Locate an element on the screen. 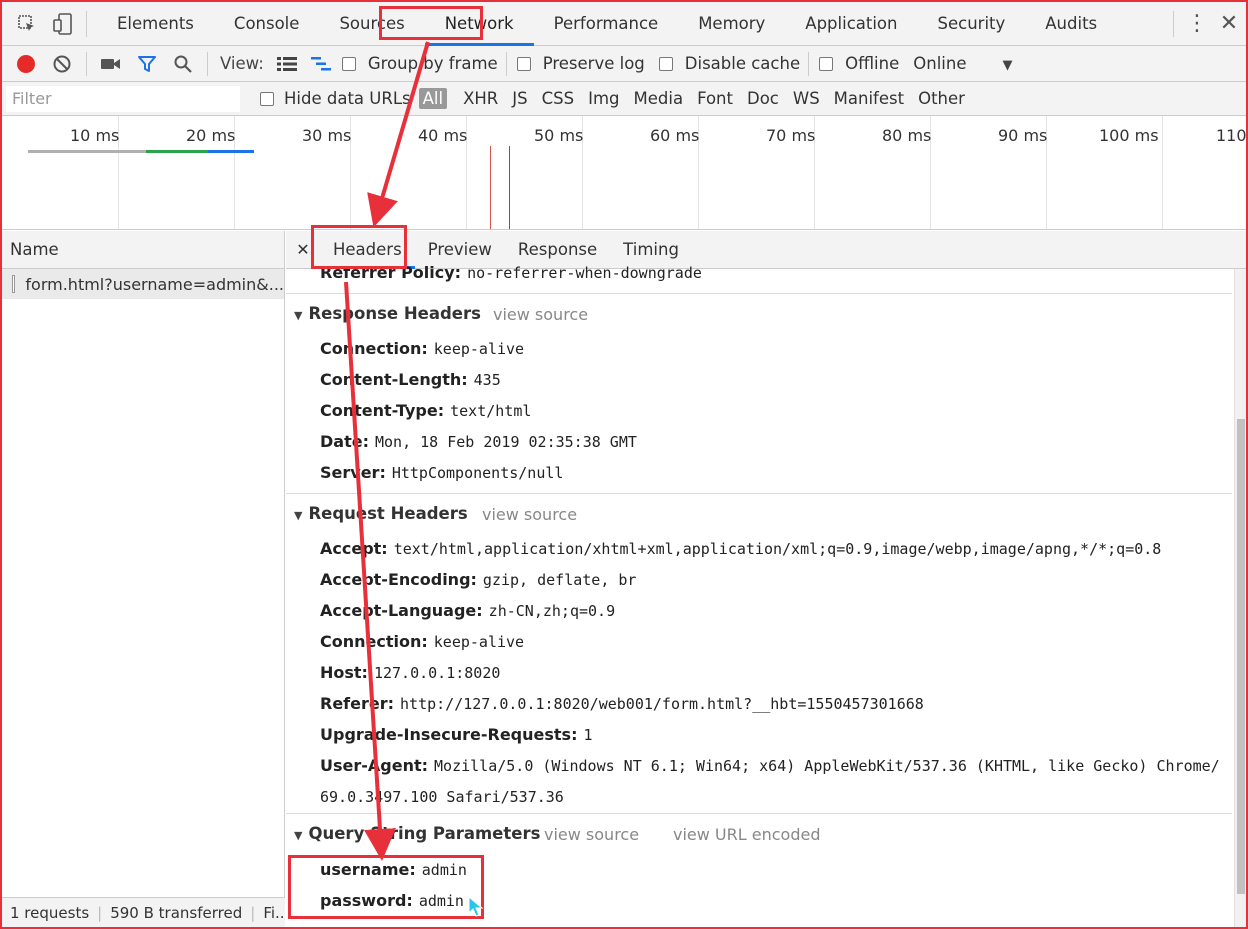  header-name: Date: is located at coordinates (344, 441).